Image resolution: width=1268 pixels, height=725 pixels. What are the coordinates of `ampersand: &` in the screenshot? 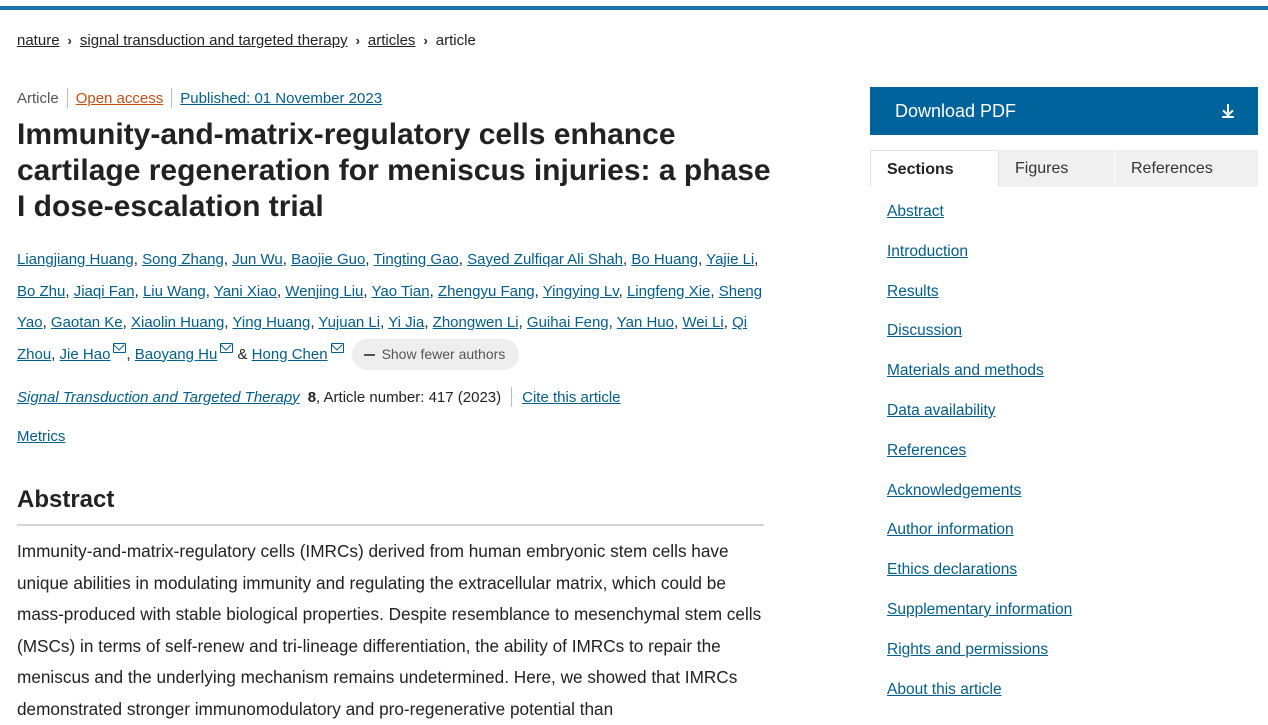 It's located at (242, 354).